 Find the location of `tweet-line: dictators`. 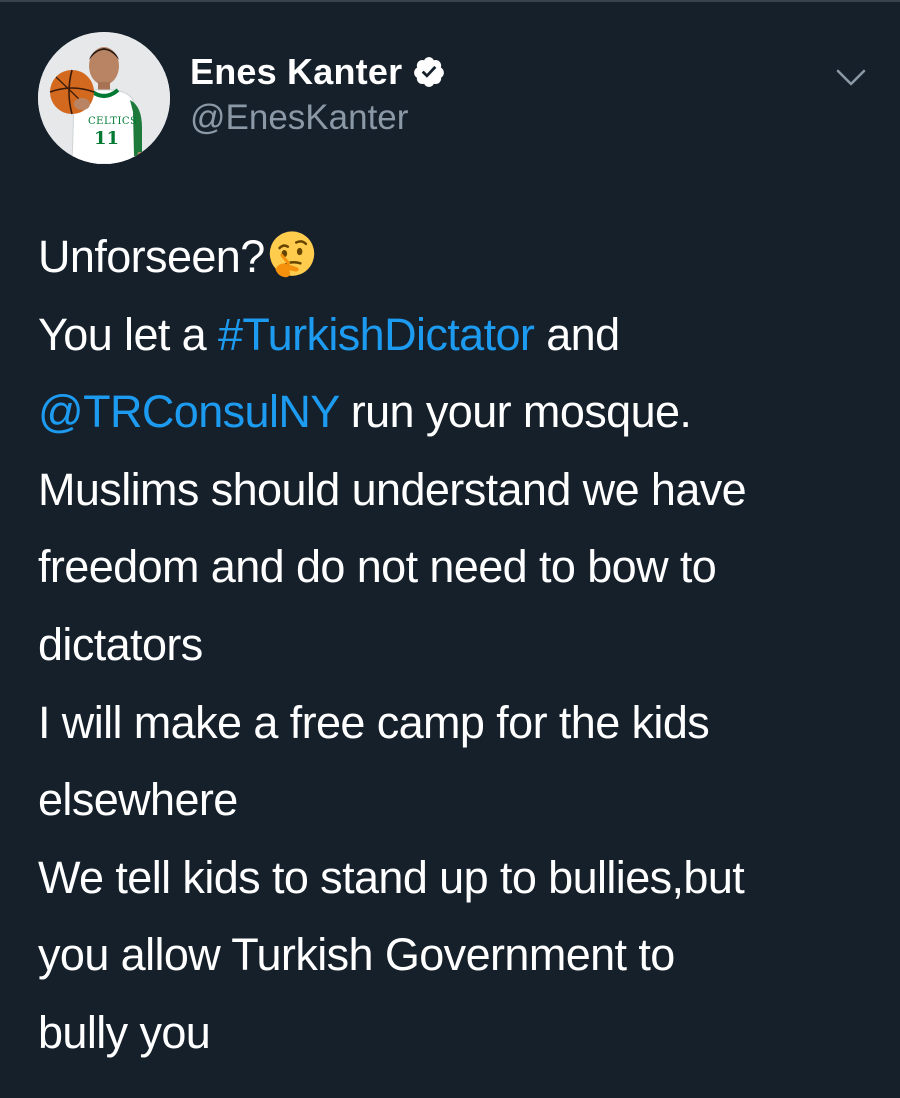

tweet-line: dictators is located at coordinates (458, 645).